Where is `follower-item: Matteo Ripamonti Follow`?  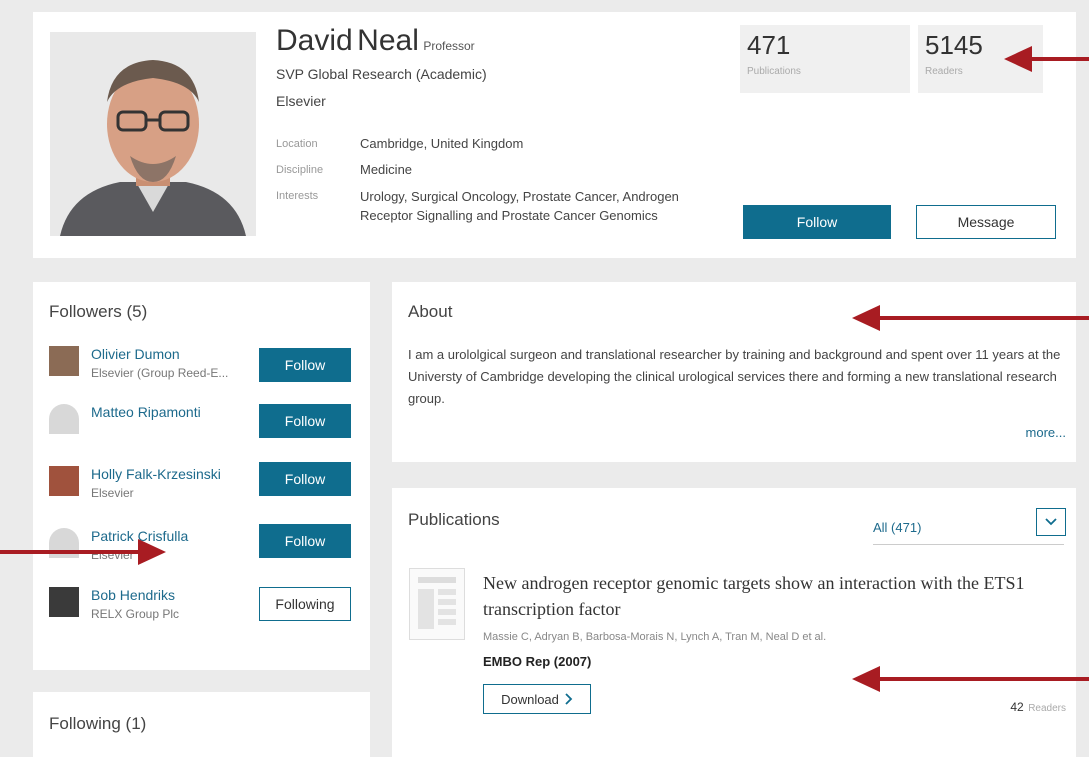
follower-item: Matteo Ripamonti Follow is located at coordinates (209, 432).